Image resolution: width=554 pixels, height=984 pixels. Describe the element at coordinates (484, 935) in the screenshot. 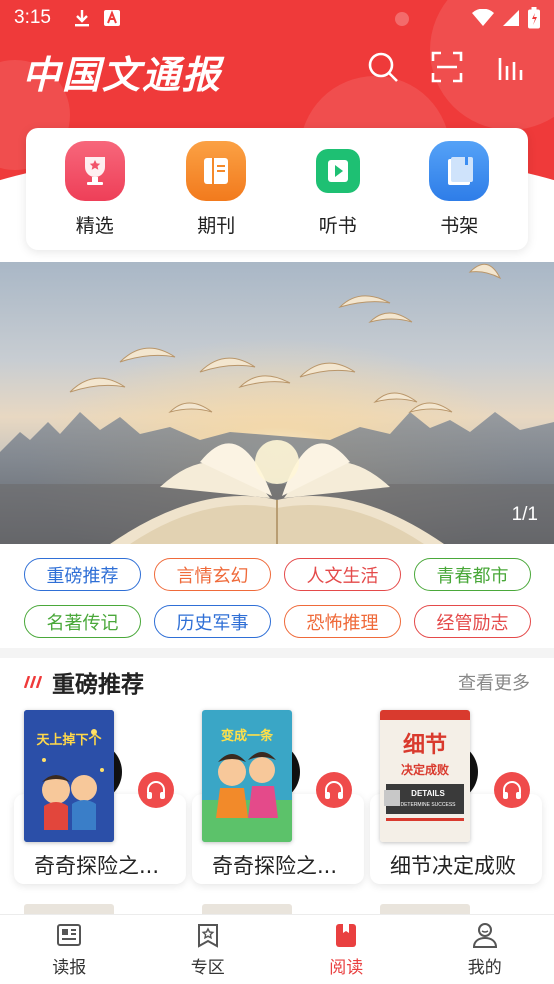

I see `user-icon` at that location.